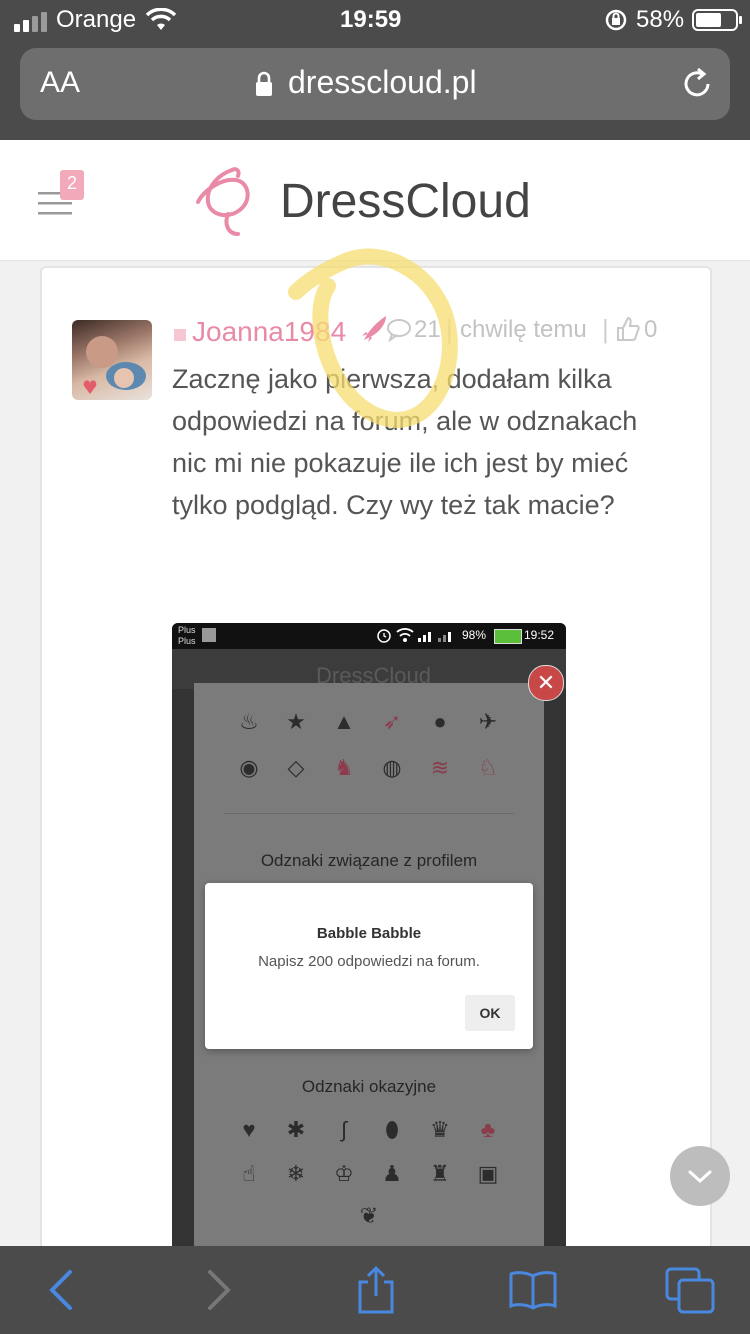  I want to click on post-body-line: tylko podgląd. Czy wy też tak macie?, so click(393, 505).